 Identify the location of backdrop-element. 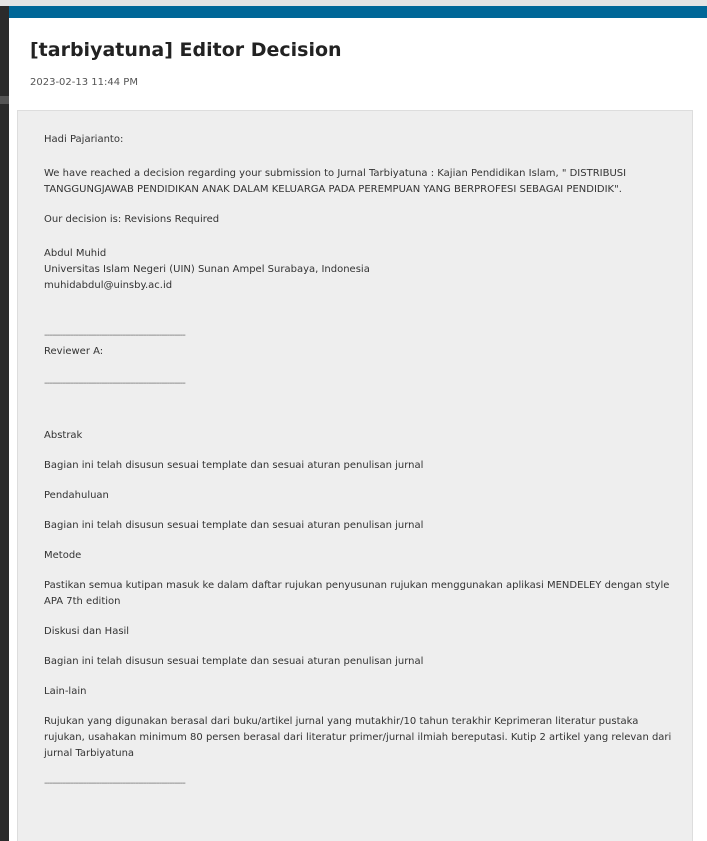
(4, 100).